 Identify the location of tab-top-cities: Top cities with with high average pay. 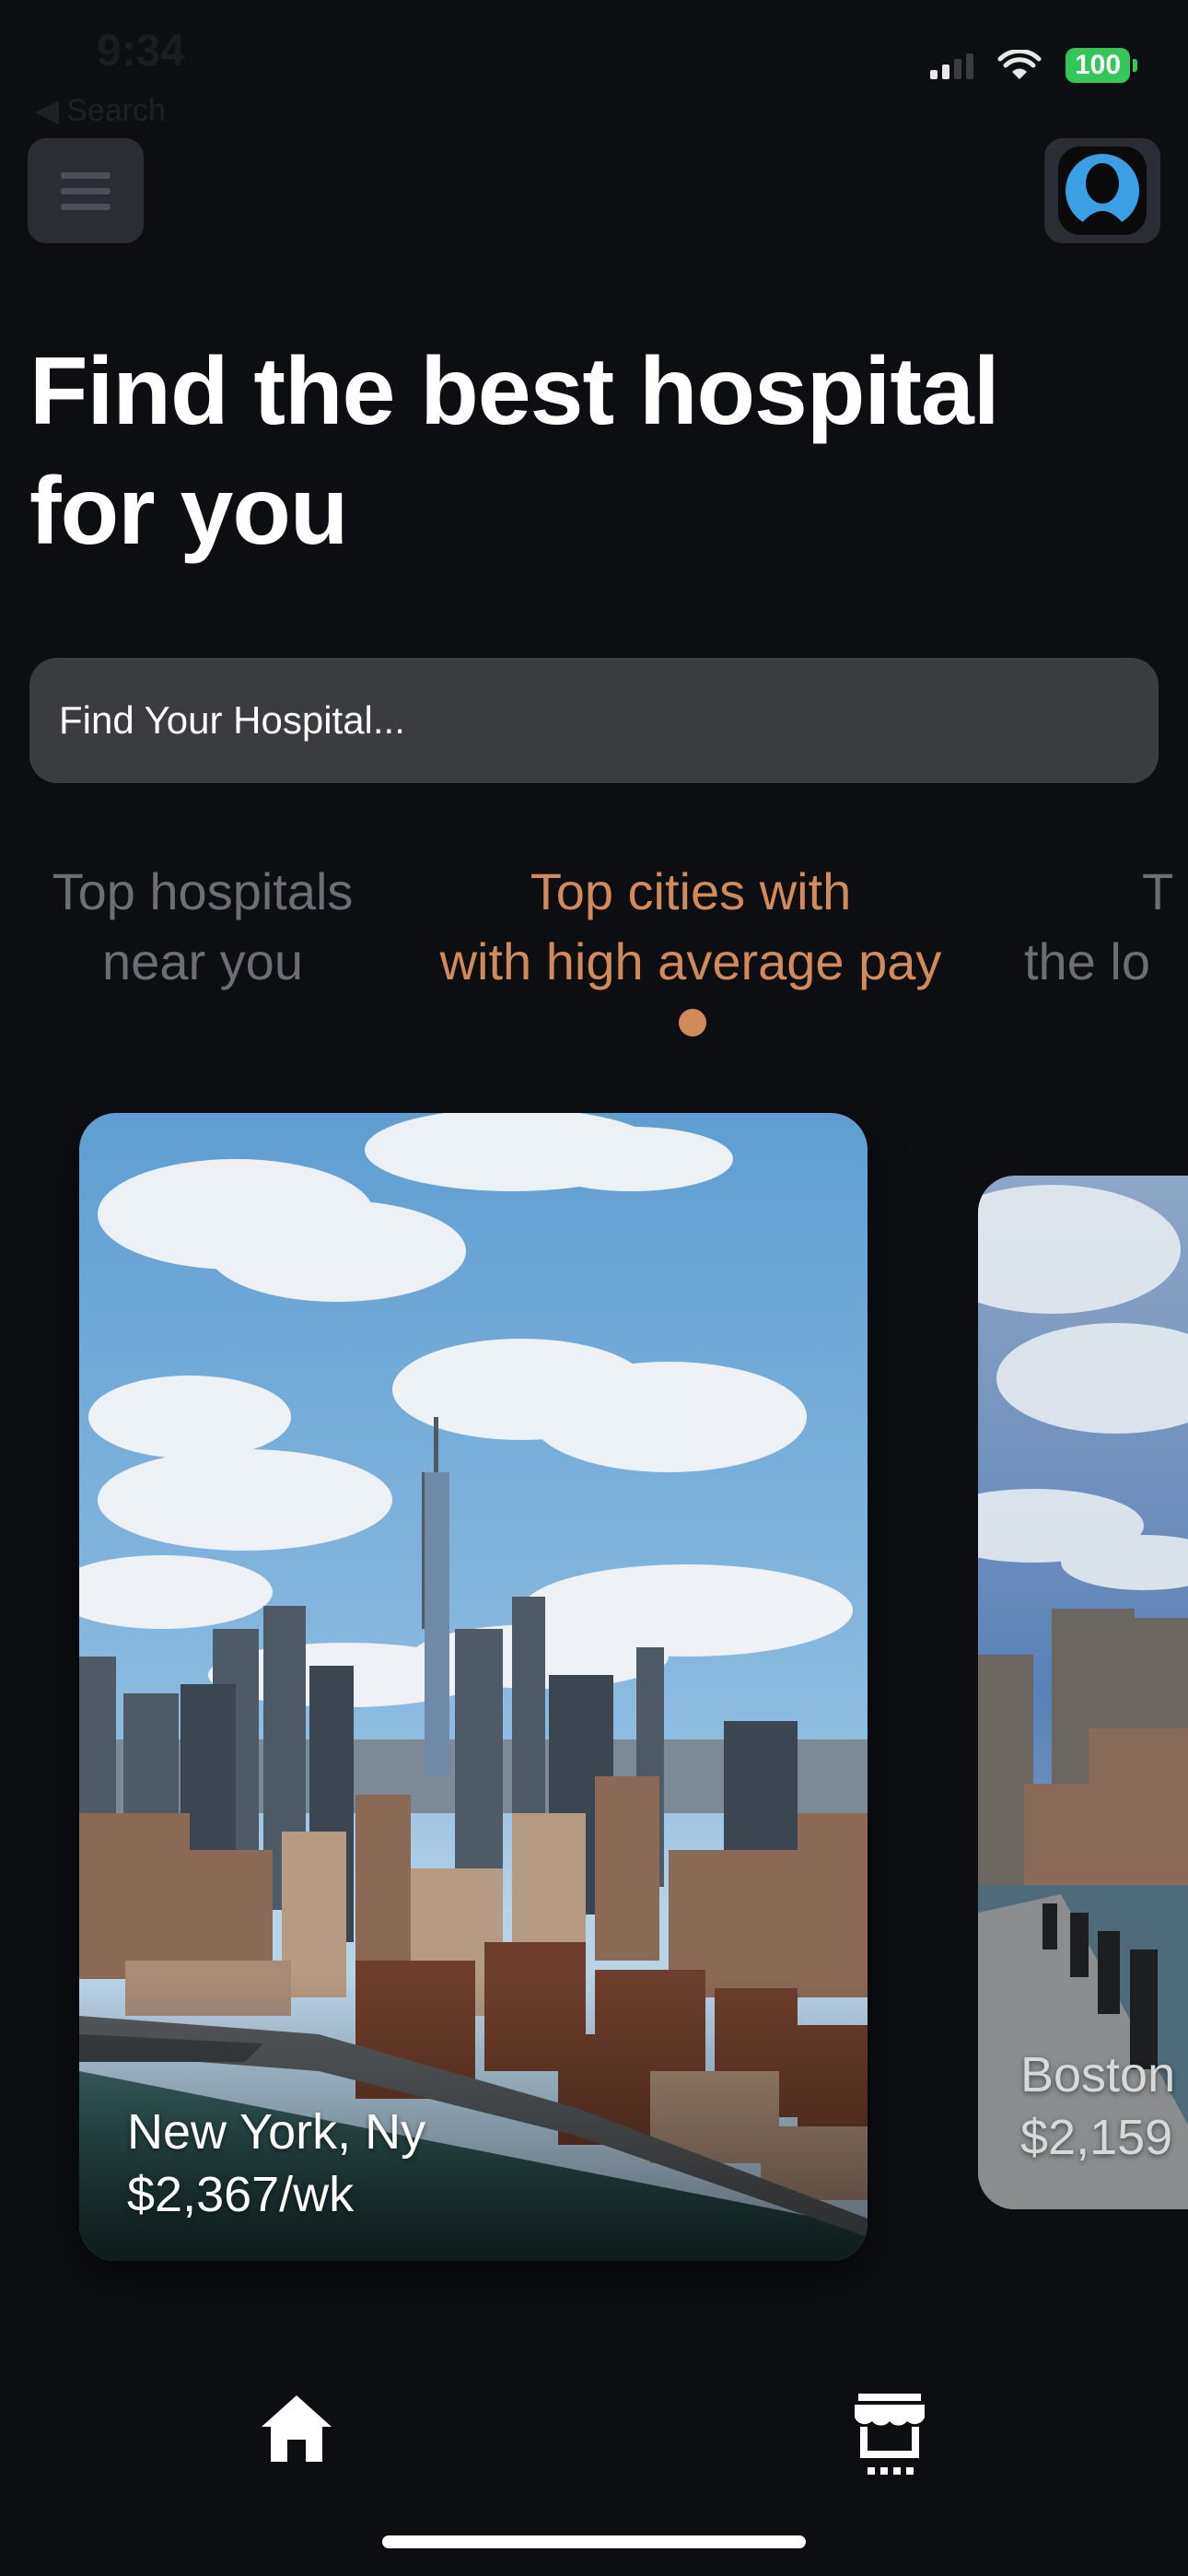
(690, 927).